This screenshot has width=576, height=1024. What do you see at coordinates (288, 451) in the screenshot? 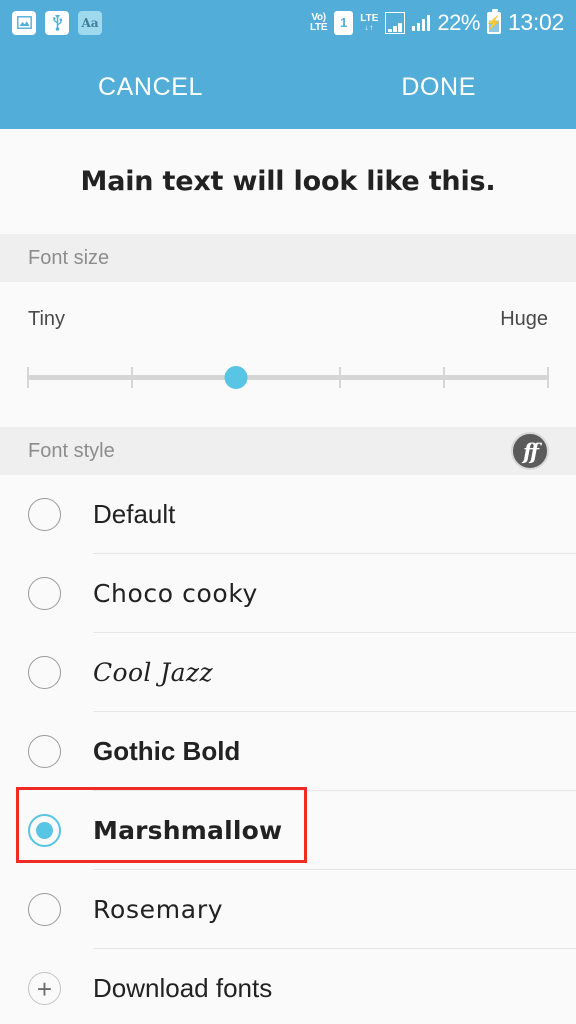
I see `font-style-section-header: Font style ff` at bounding box center [288, 451].